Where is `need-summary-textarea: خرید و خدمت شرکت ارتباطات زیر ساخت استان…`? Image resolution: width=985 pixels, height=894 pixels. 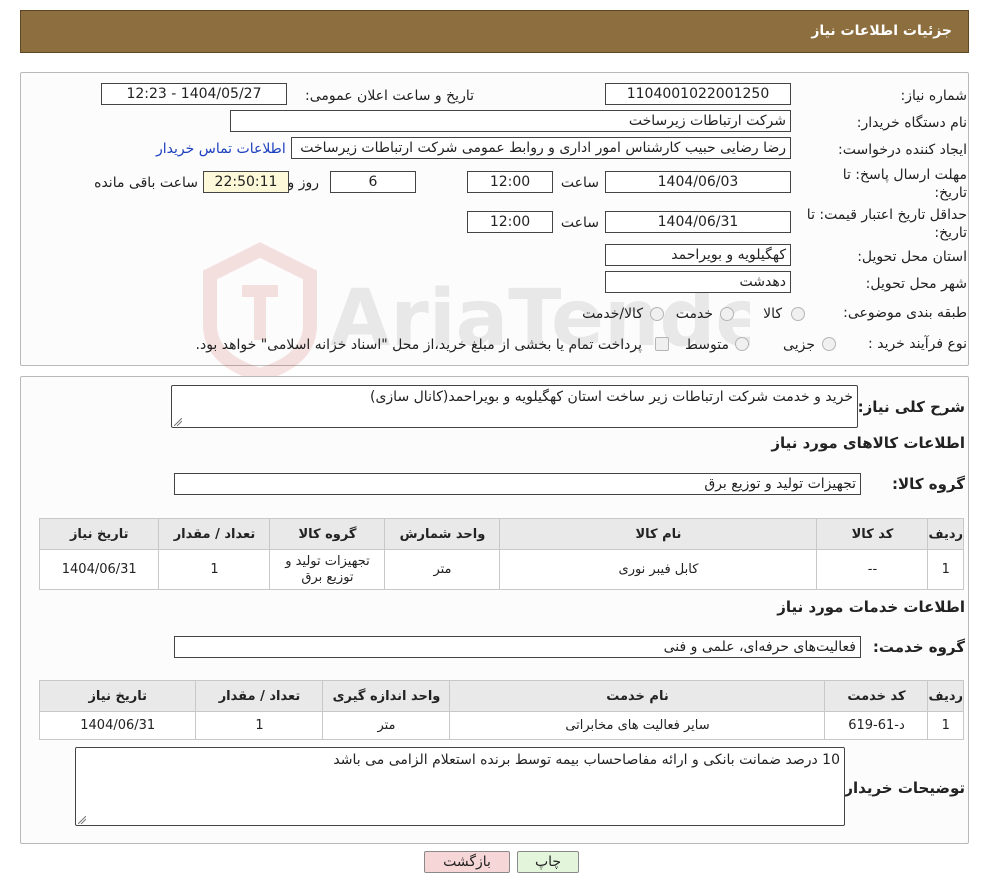 need-summary-textarea: خرید و خدمت شرکت ارتباطات زیر ساخت استان… is located at coordinates (514, 406).